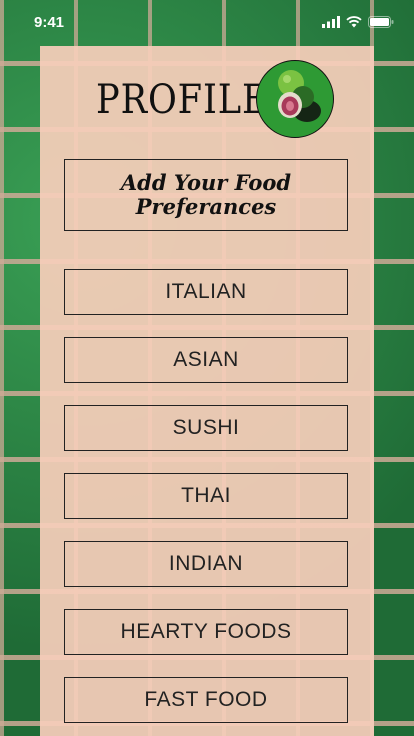  What do you see at coordinates (295, 103) in the screenshot?
I see `fig-icon` at bounding box center [295, 103].